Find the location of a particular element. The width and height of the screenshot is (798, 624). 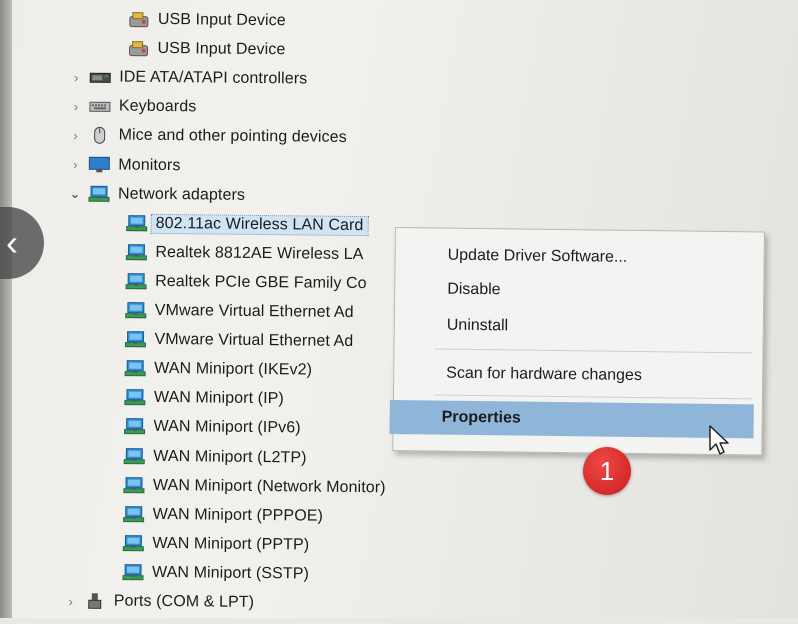

tree-item-label: Mice and other pointing devices is located at coordinates (233, 137).